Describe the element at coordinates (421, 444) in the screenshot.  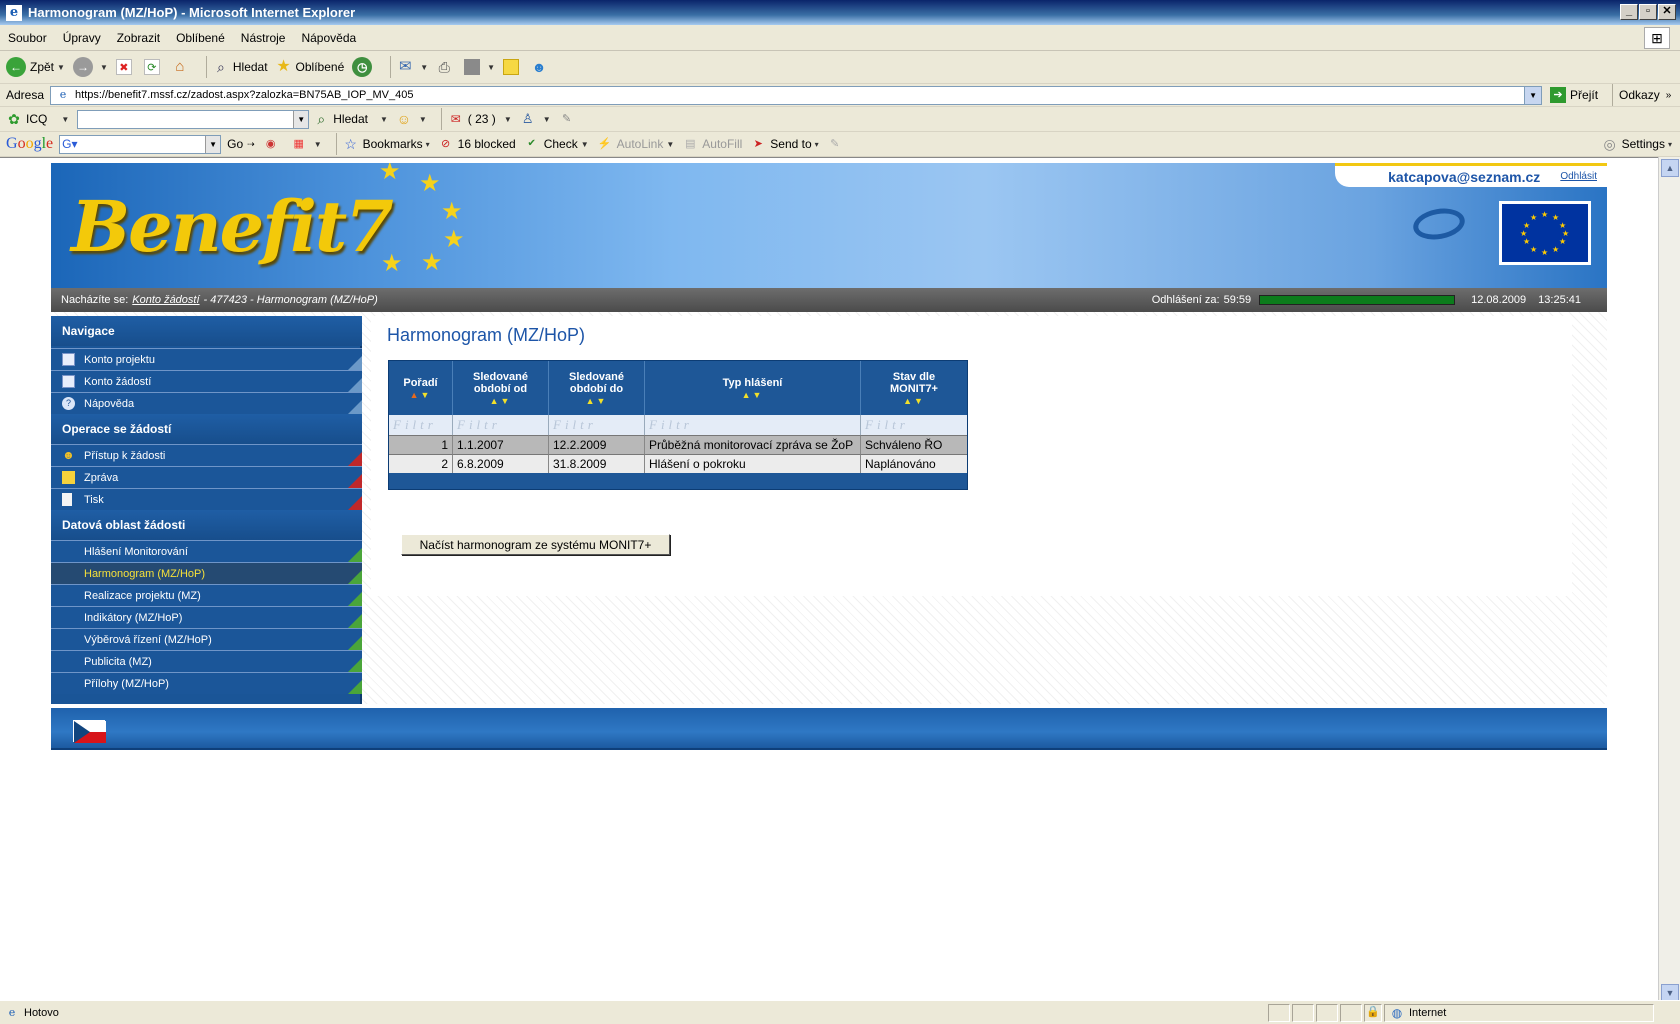
I see `table-cell: 1` at that location.